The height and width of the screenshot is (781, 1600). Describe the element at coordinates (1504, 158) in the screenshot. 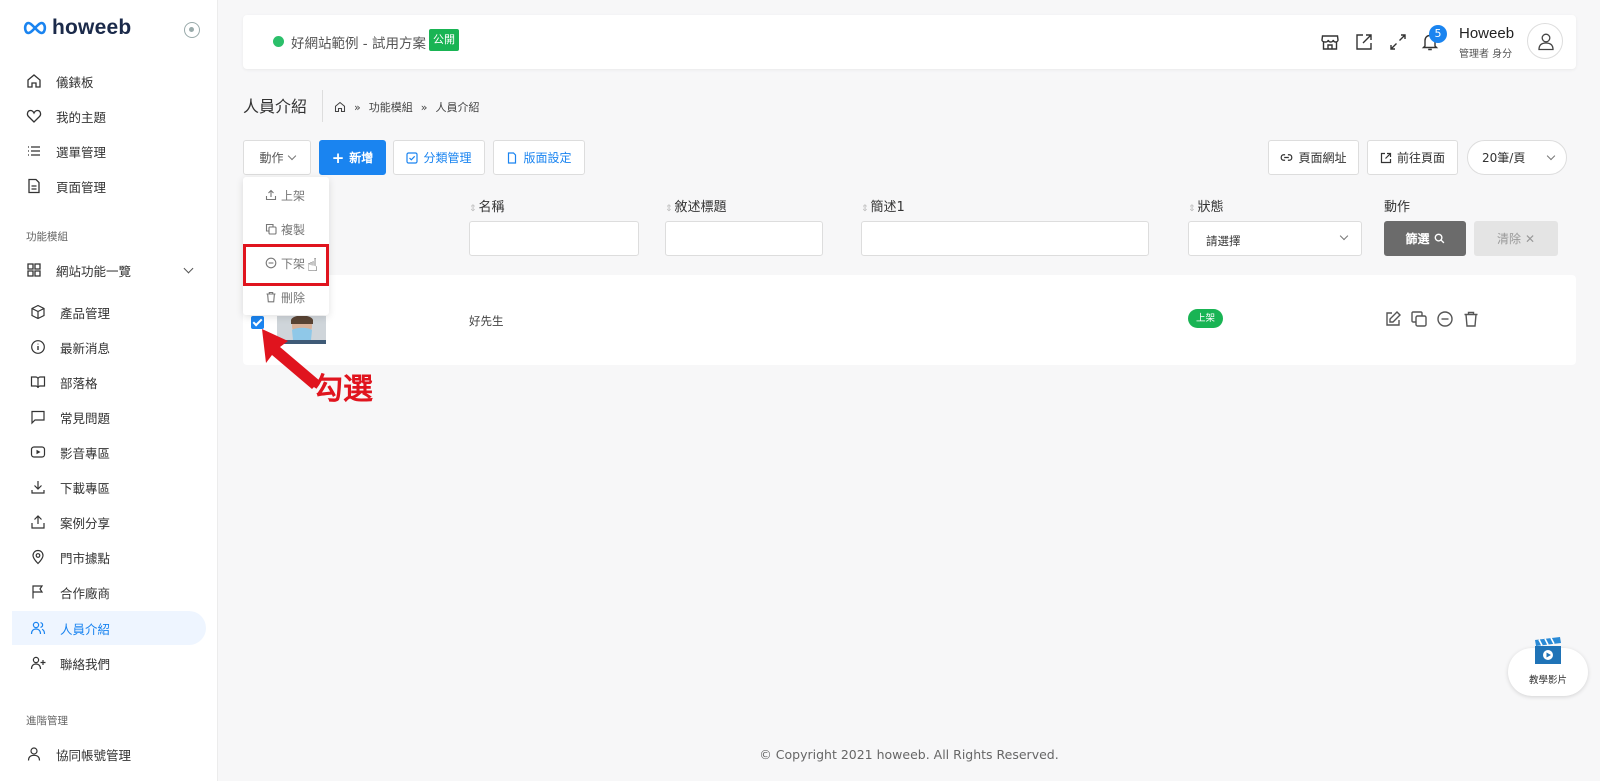

I see `per-page-value: 20筆/頁` at that location.